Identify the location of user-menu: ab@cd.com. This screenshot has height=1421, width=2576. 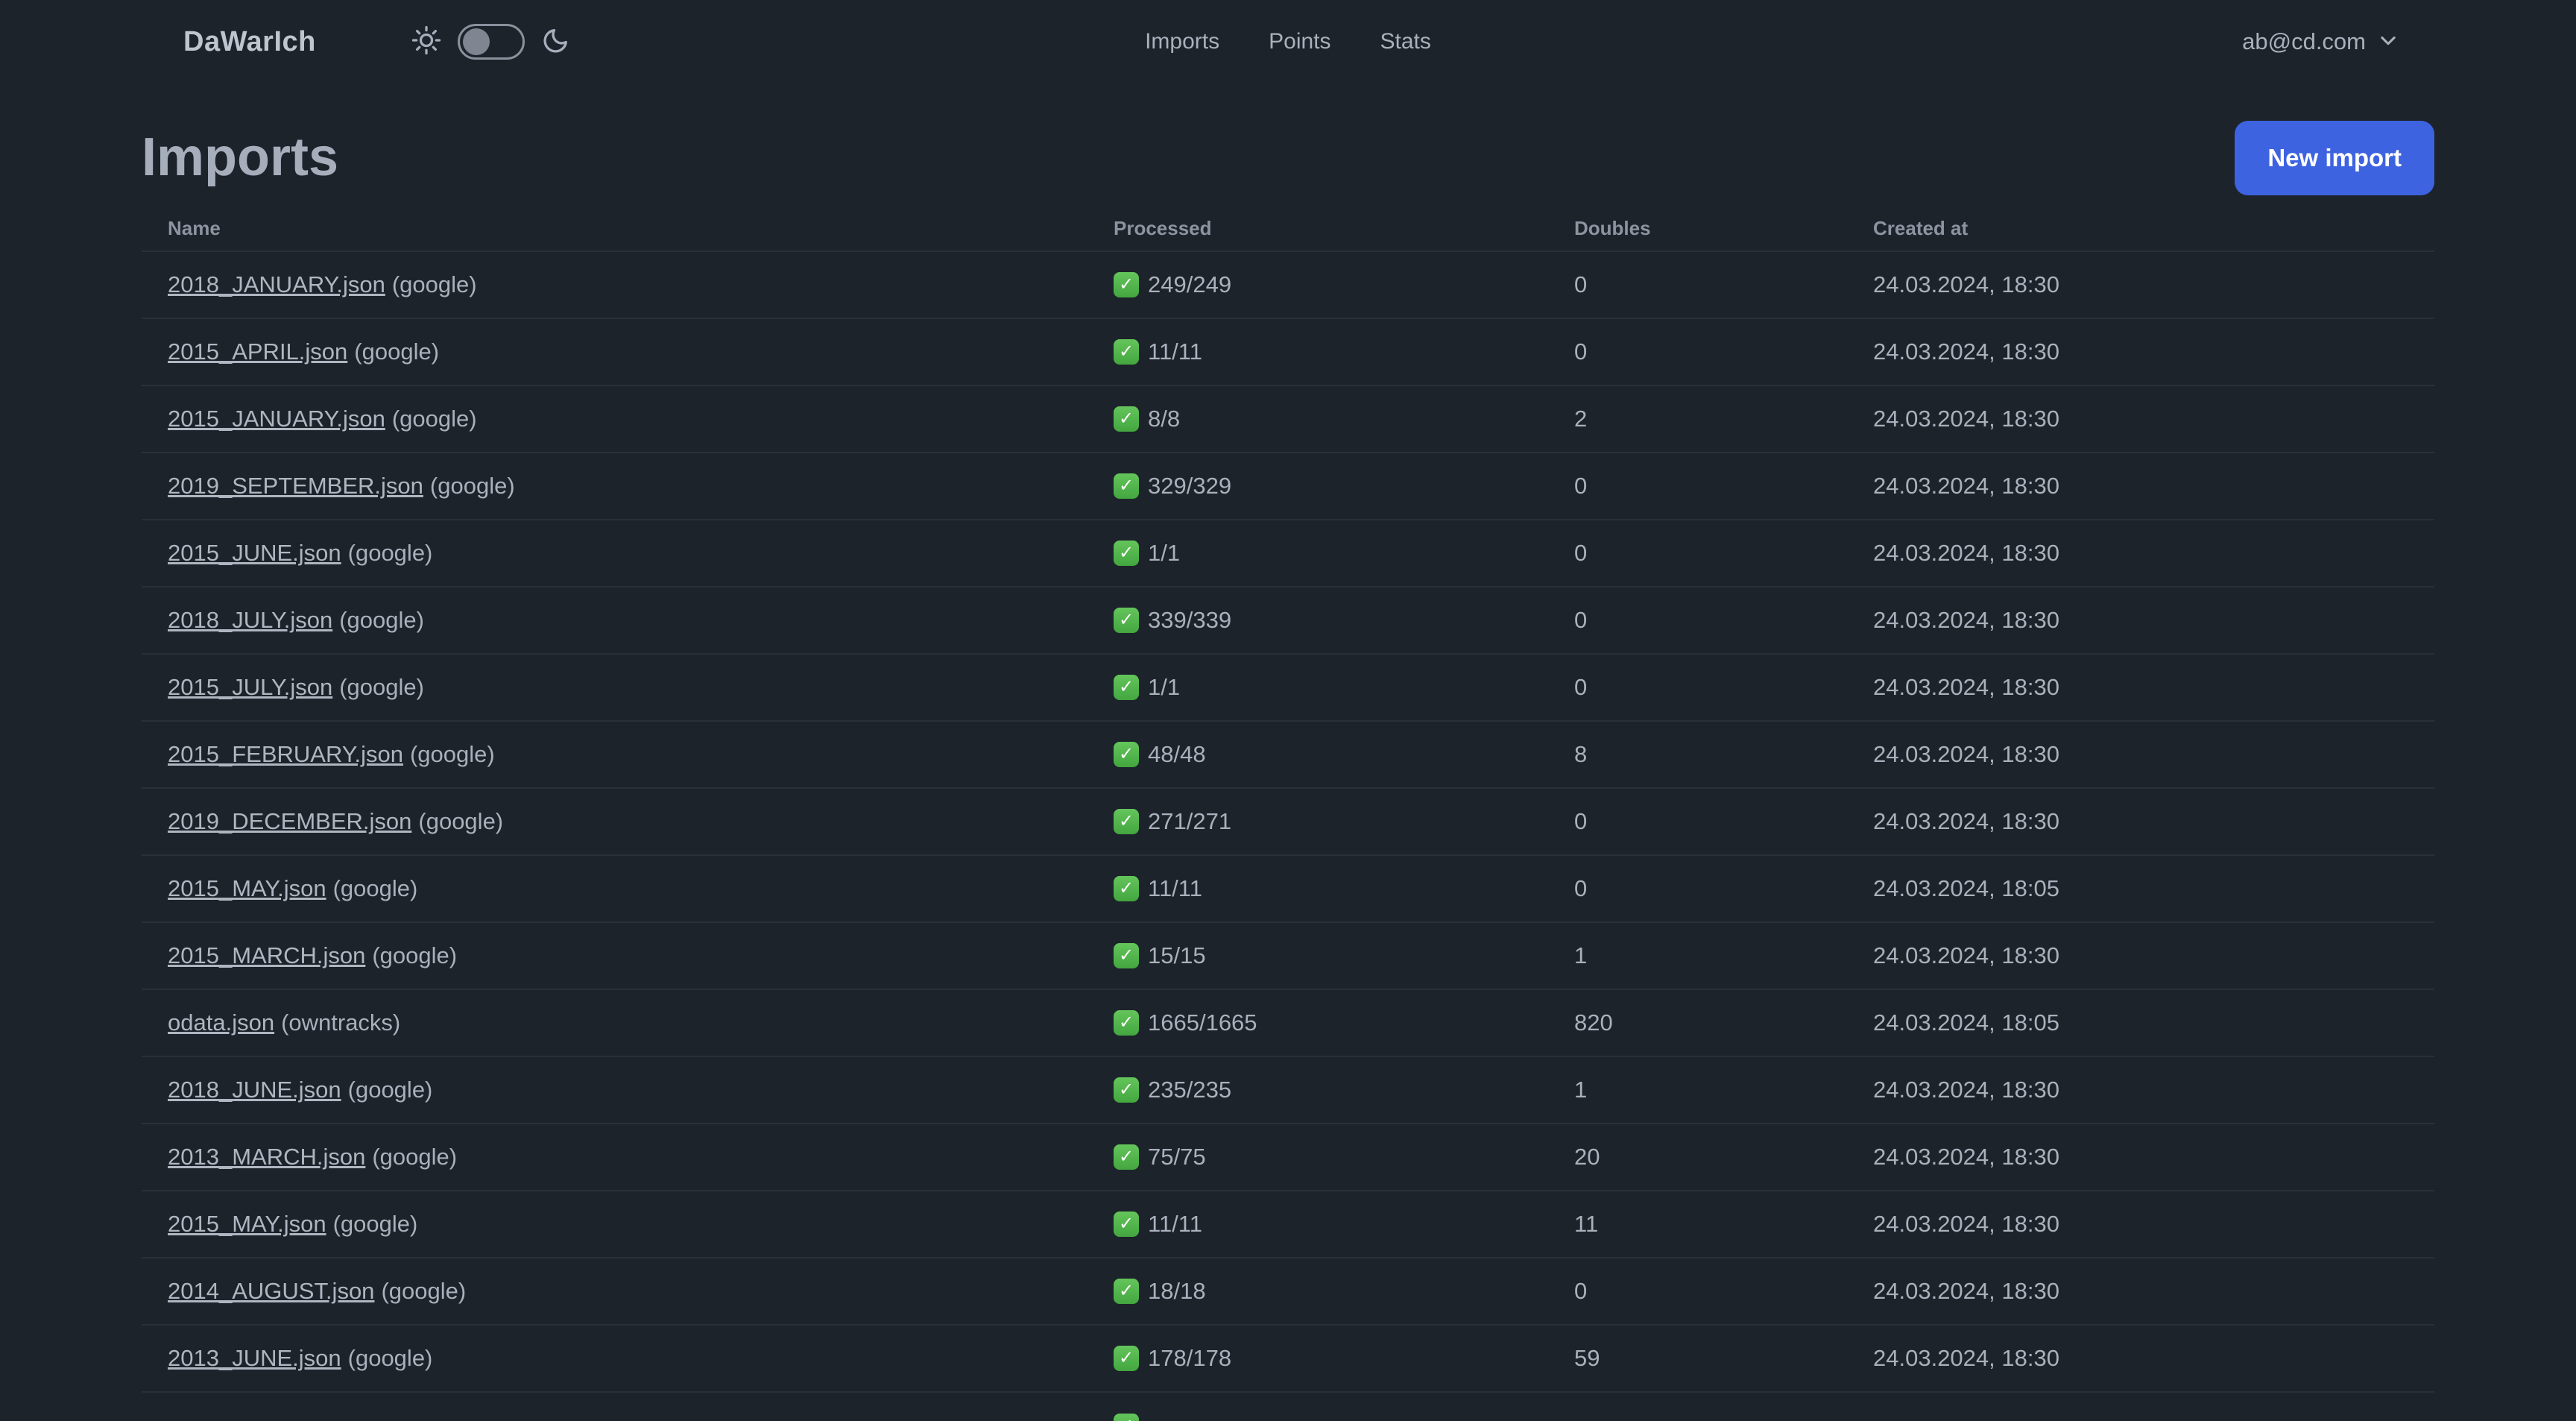
(2320, 41).